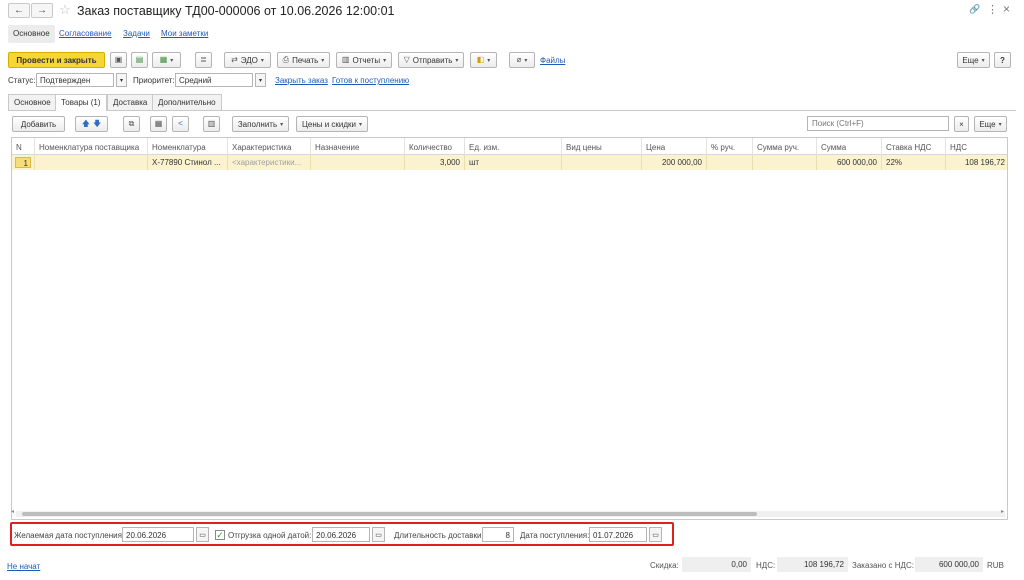 Image resolution: width=1024 pixels, height=580 pixels. I want to click on arrow-right-icon: →, so click(42, 10).